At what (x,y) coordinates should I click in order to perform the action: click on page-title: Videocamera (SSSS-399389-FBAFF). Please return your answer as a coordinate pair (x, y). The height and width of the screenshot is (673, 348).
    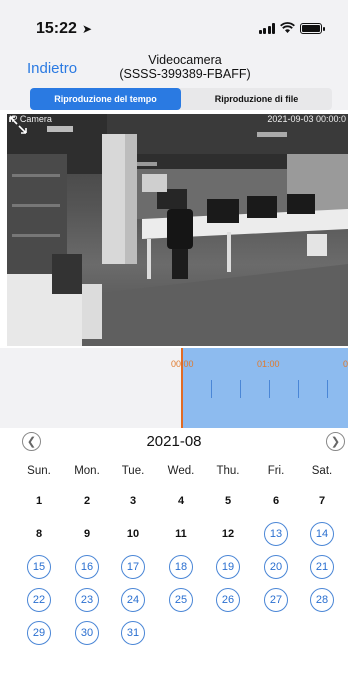
    Looking at the image, I should click on (185, 67).